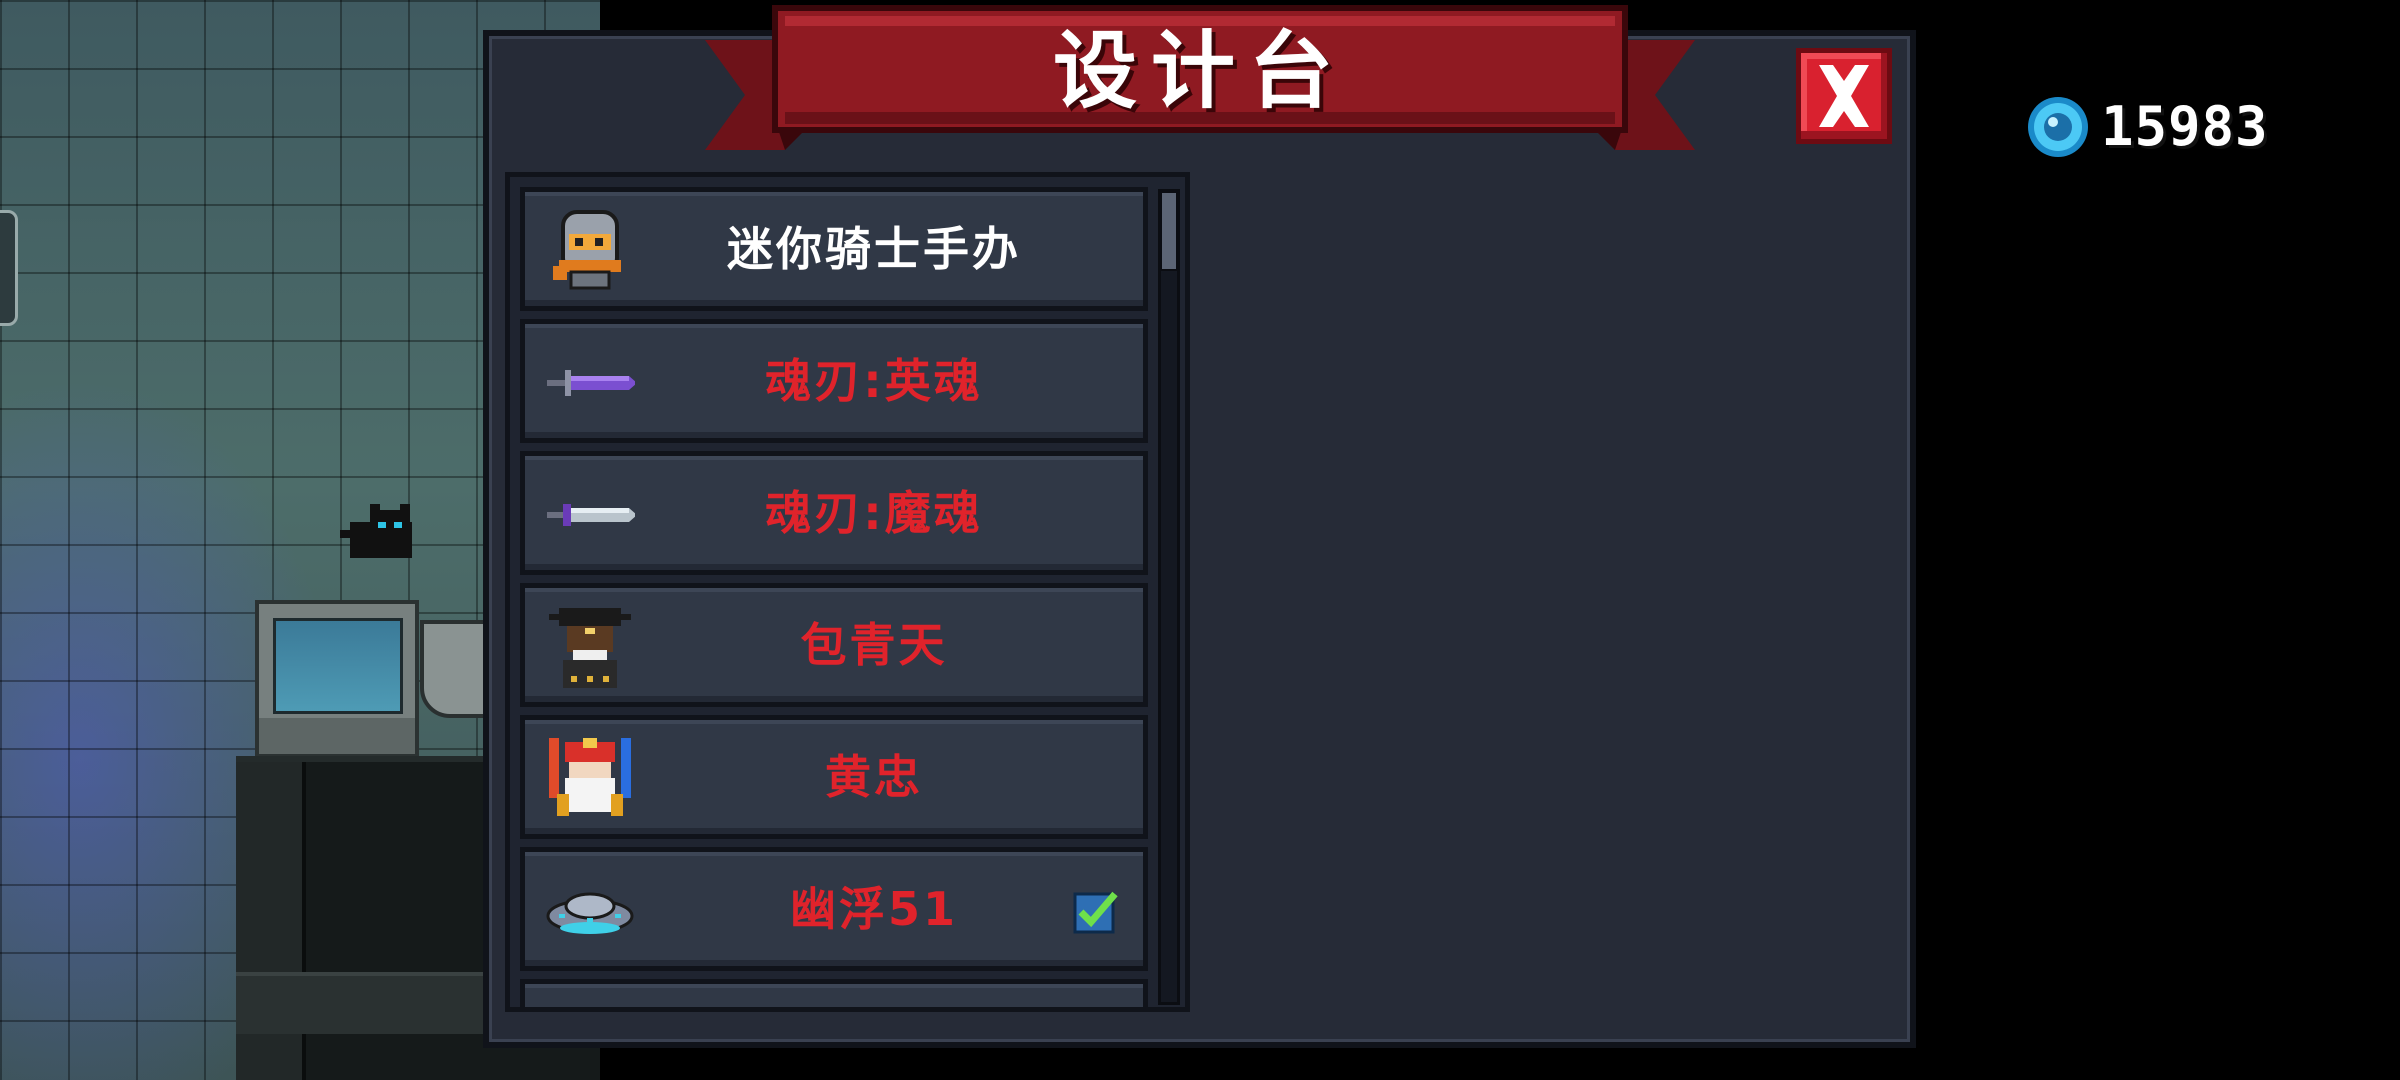 The width and height of the screenshot is (2400, 1080). I want to click on list-item-mini-knight: 迷你骑士手办, so click(834, 249).